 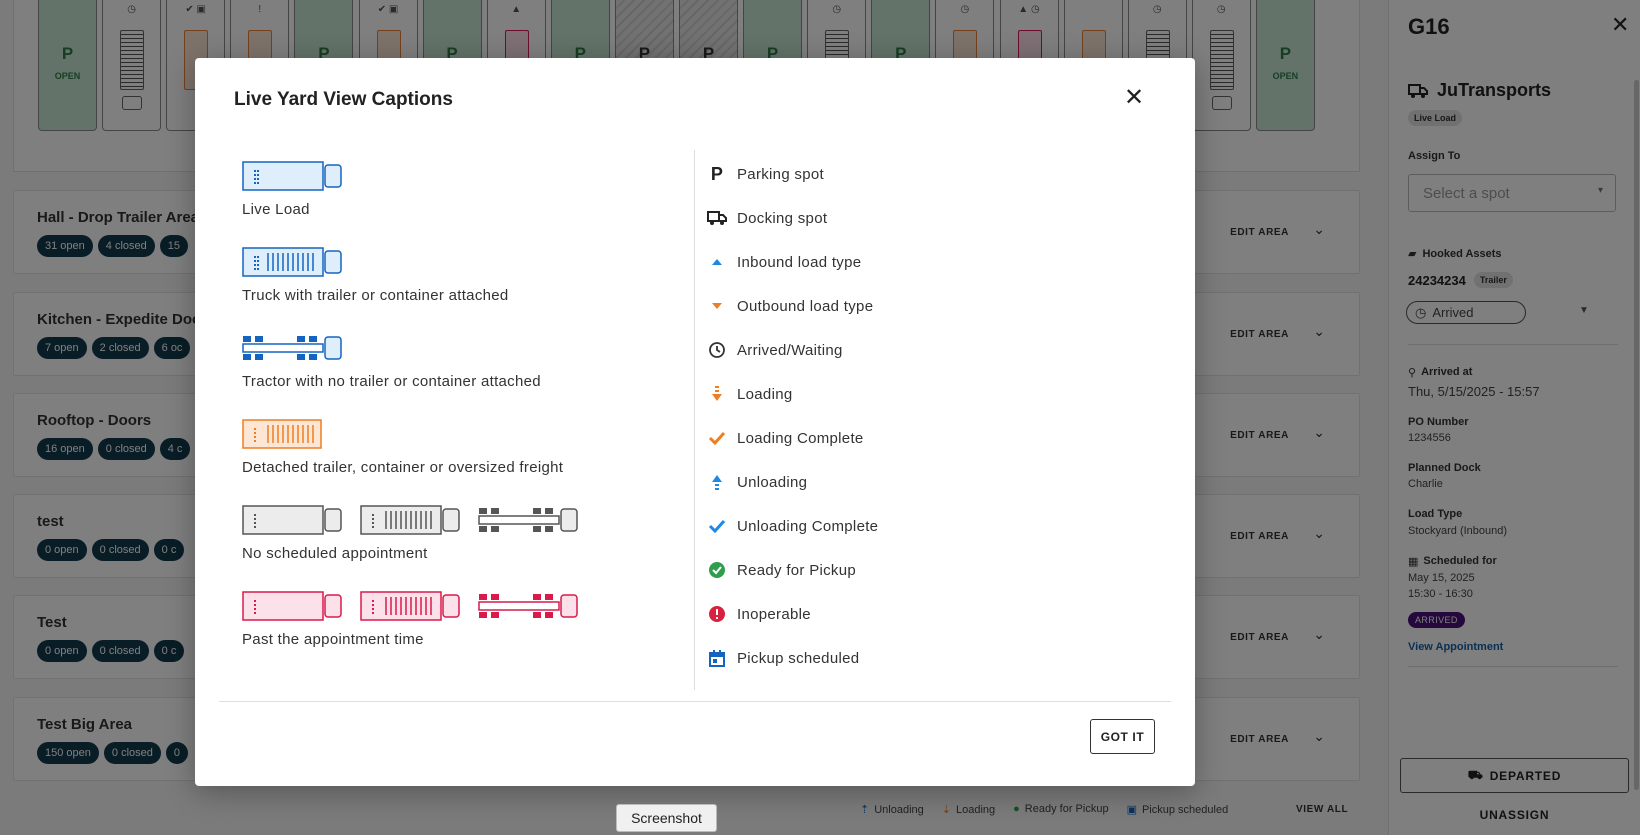 I want to click on truck-with-trailer-icon, so click(x=292, y=262).